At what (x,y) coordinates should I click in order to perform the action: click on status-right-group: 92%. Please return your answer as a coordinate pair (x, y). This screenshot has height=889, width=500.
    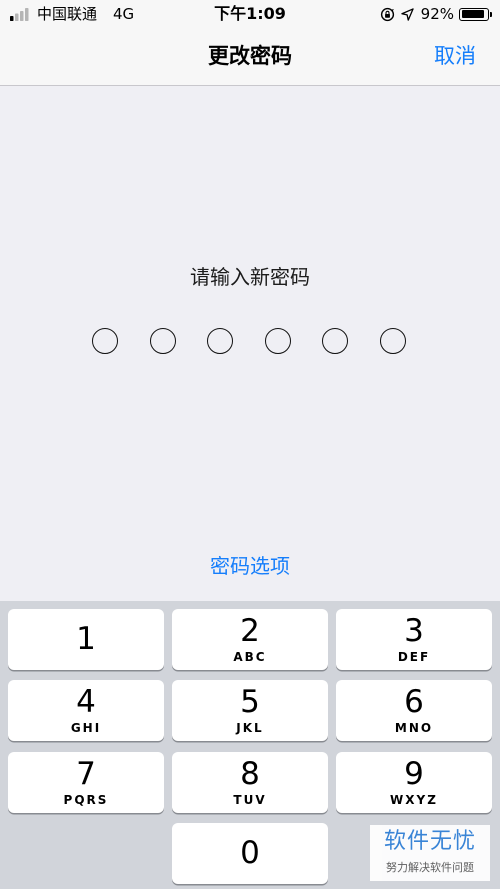
    Looking at the image, I should click on (436, 14).